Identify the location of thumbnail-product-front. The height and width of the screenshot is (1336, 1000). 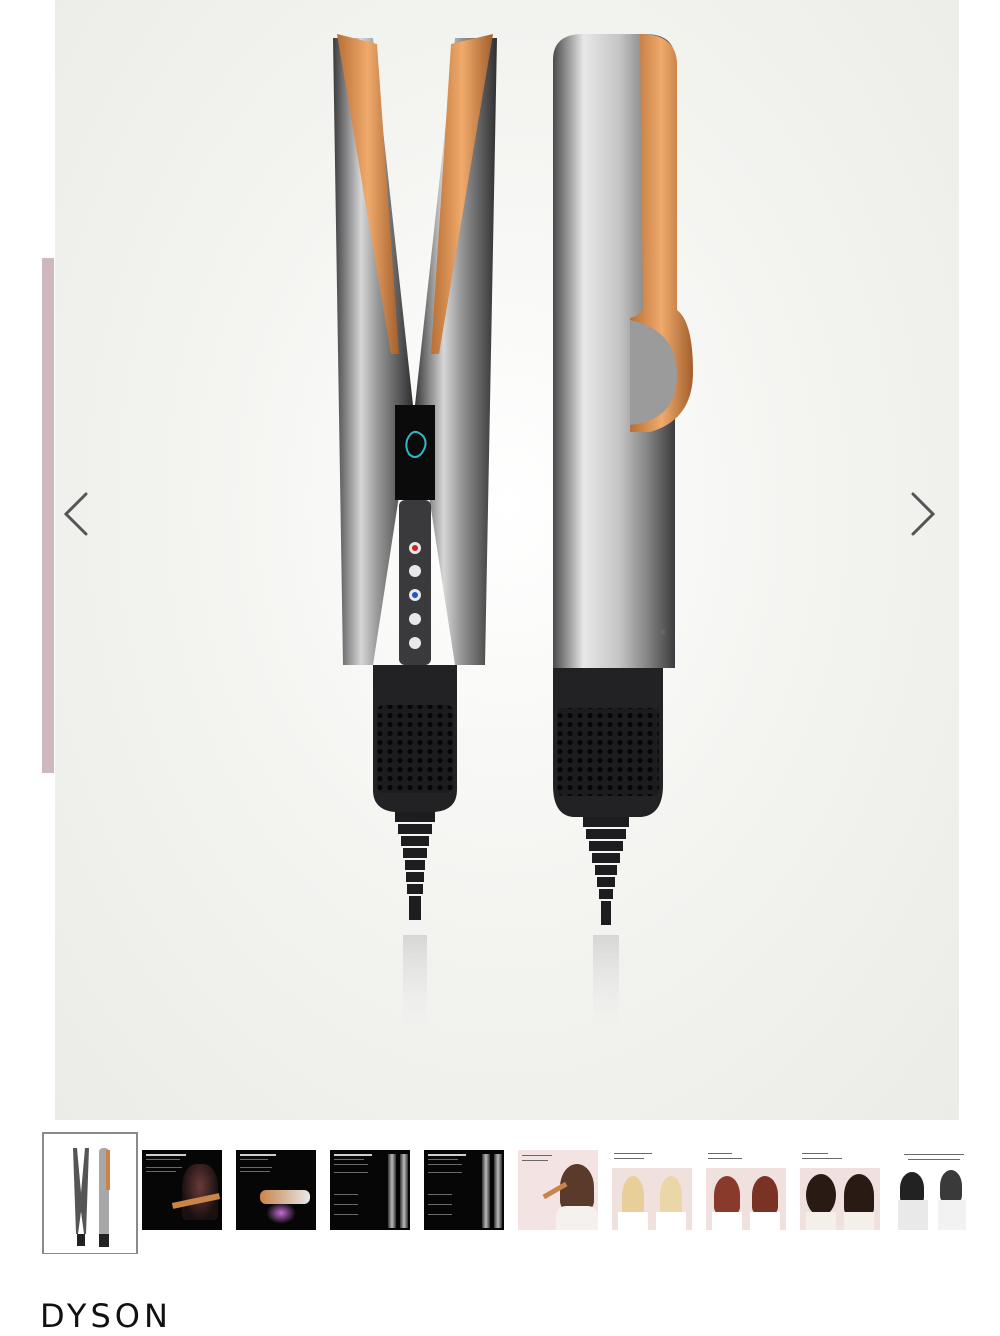
(90, 1193).